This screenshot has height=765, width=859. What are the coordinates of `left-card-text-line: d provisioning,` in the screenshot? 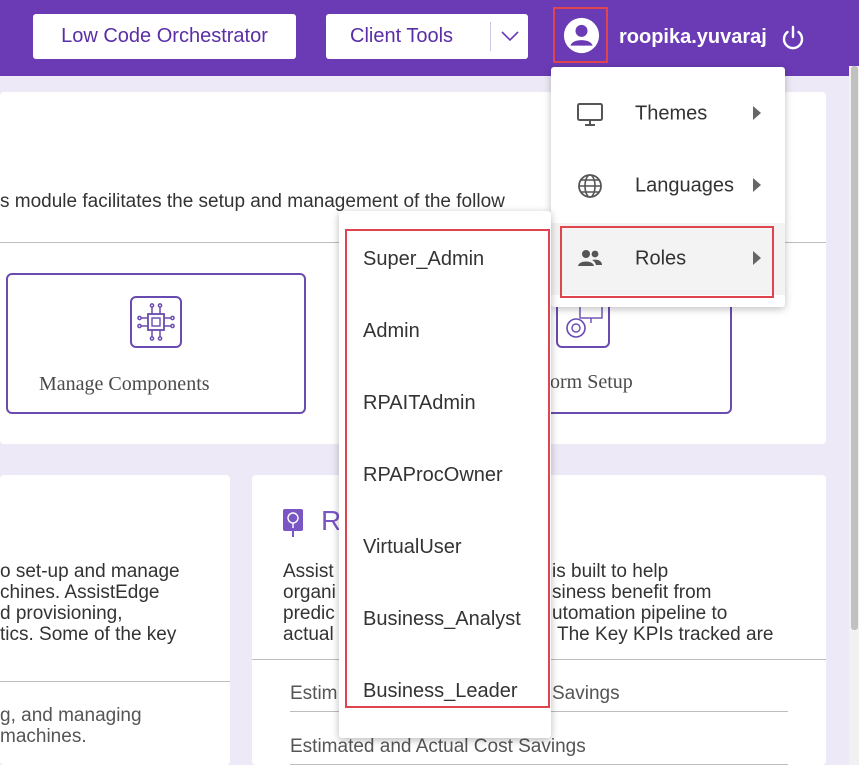 It's located at (61, 613).